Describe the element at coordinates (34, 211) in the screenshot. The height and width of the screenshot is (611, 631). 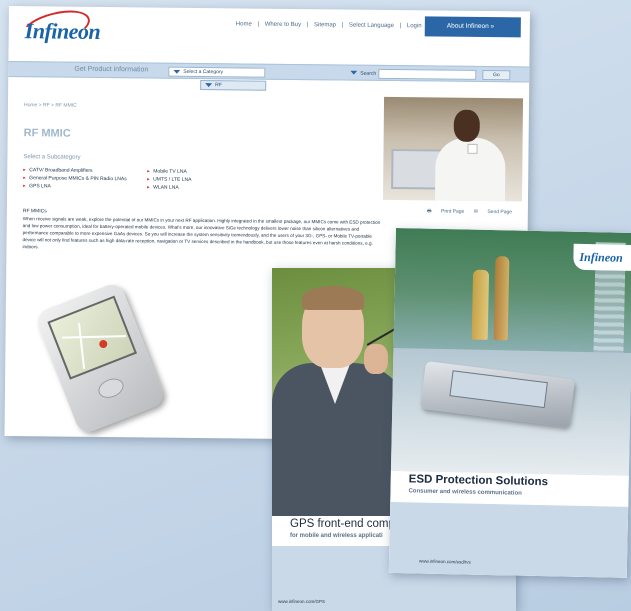
I see `description-heading: RF MMICs` at that location.